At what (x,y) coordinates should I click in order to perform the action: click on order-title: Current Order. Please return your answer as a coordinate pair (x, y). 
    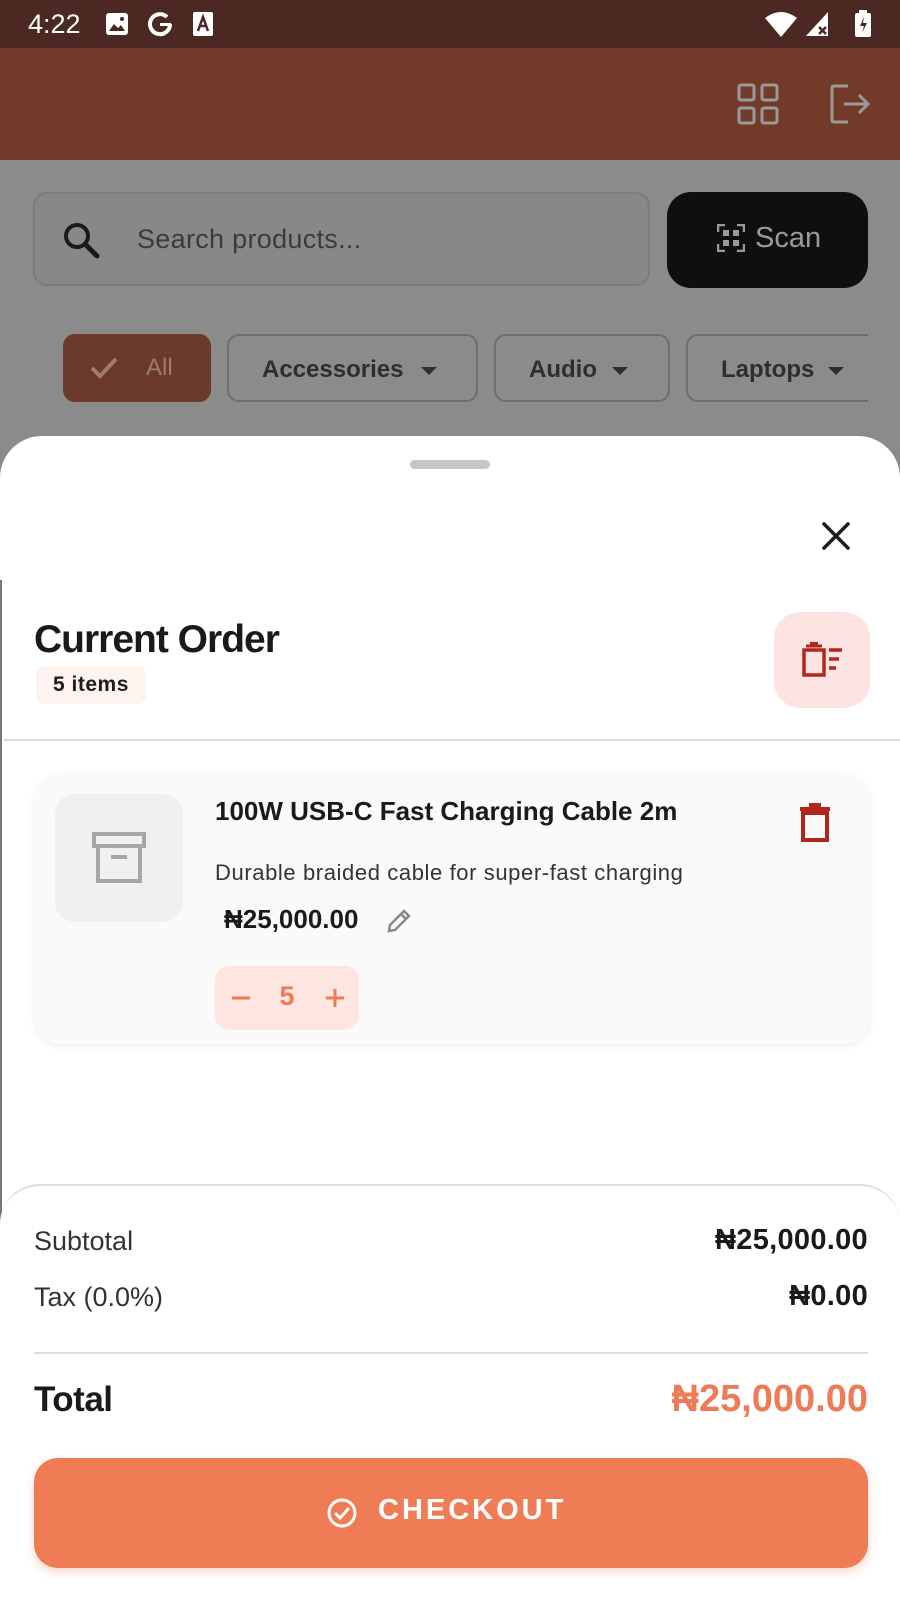
    Looking at the image, I should click on (157, 639).